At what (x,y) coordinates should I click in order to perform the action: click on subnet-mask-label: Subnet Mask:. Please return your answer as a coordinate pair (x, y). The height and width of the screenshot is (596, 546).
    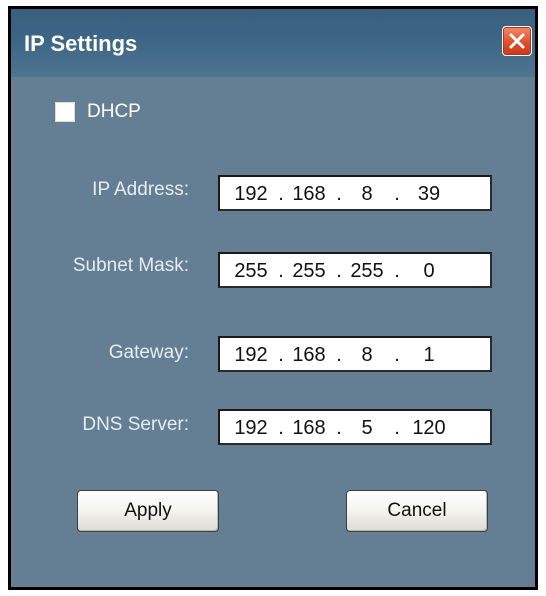
    Looking at the image, I should click on (130, 265).